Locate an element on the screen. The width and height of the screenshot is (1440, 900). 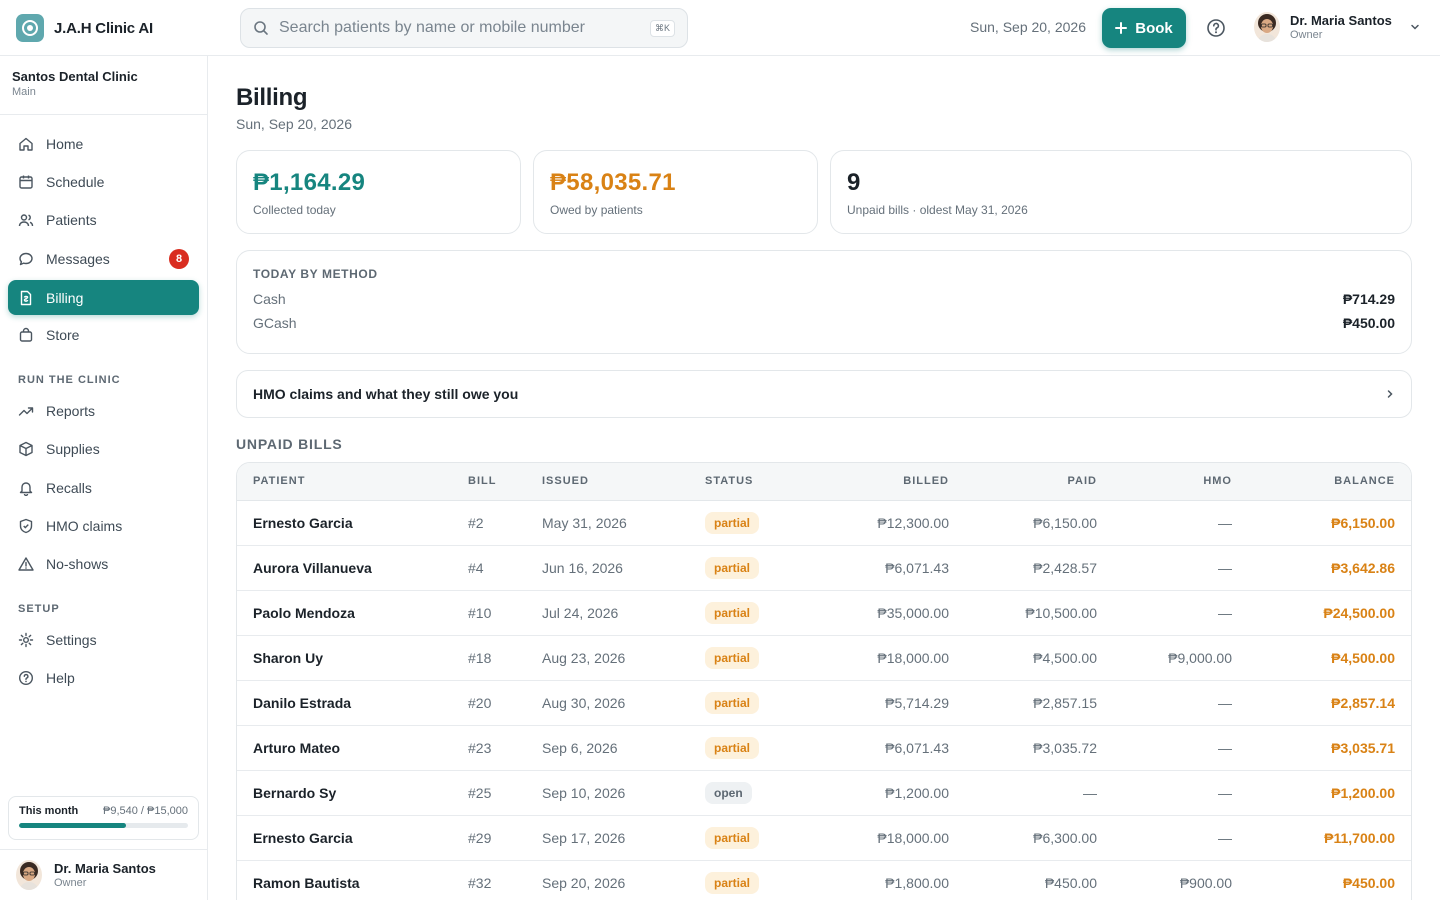
stat-label: Owed by patients is located at coordinates (596, 210).